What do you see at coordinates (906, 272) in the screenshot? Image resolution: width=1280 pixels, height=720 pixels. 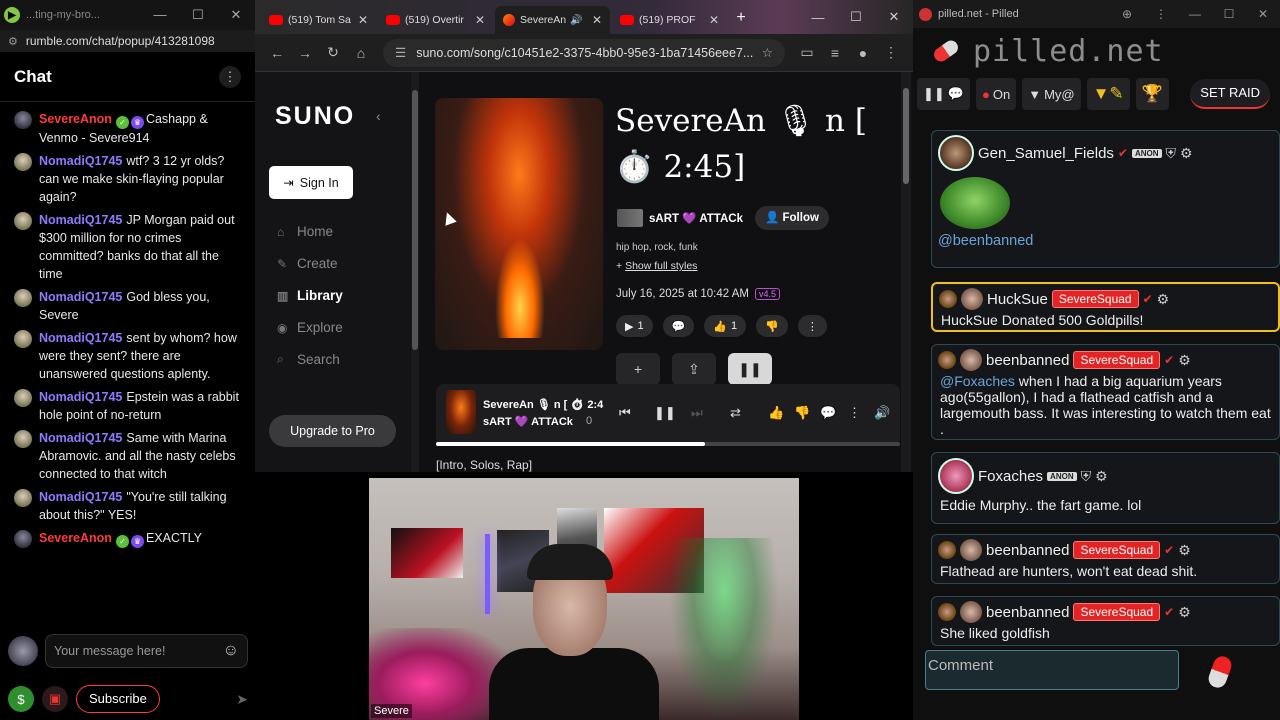 I see `page-scrollbar` at bounding box center [906, 272].